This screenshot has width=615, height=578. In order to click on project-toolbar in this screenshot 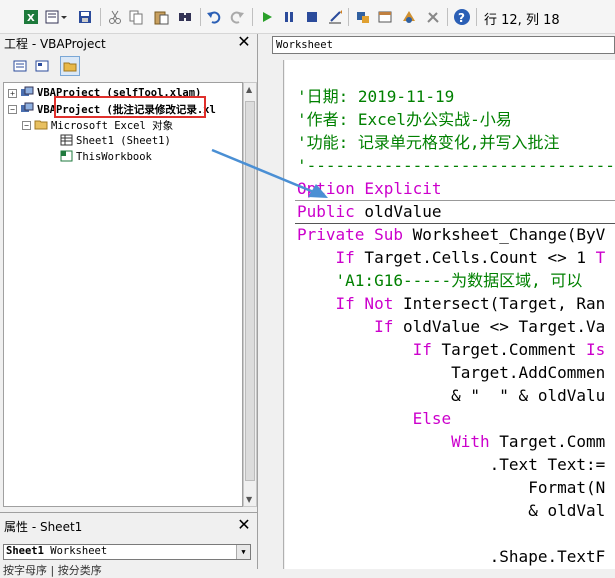, I will do `click(126, 67)`.